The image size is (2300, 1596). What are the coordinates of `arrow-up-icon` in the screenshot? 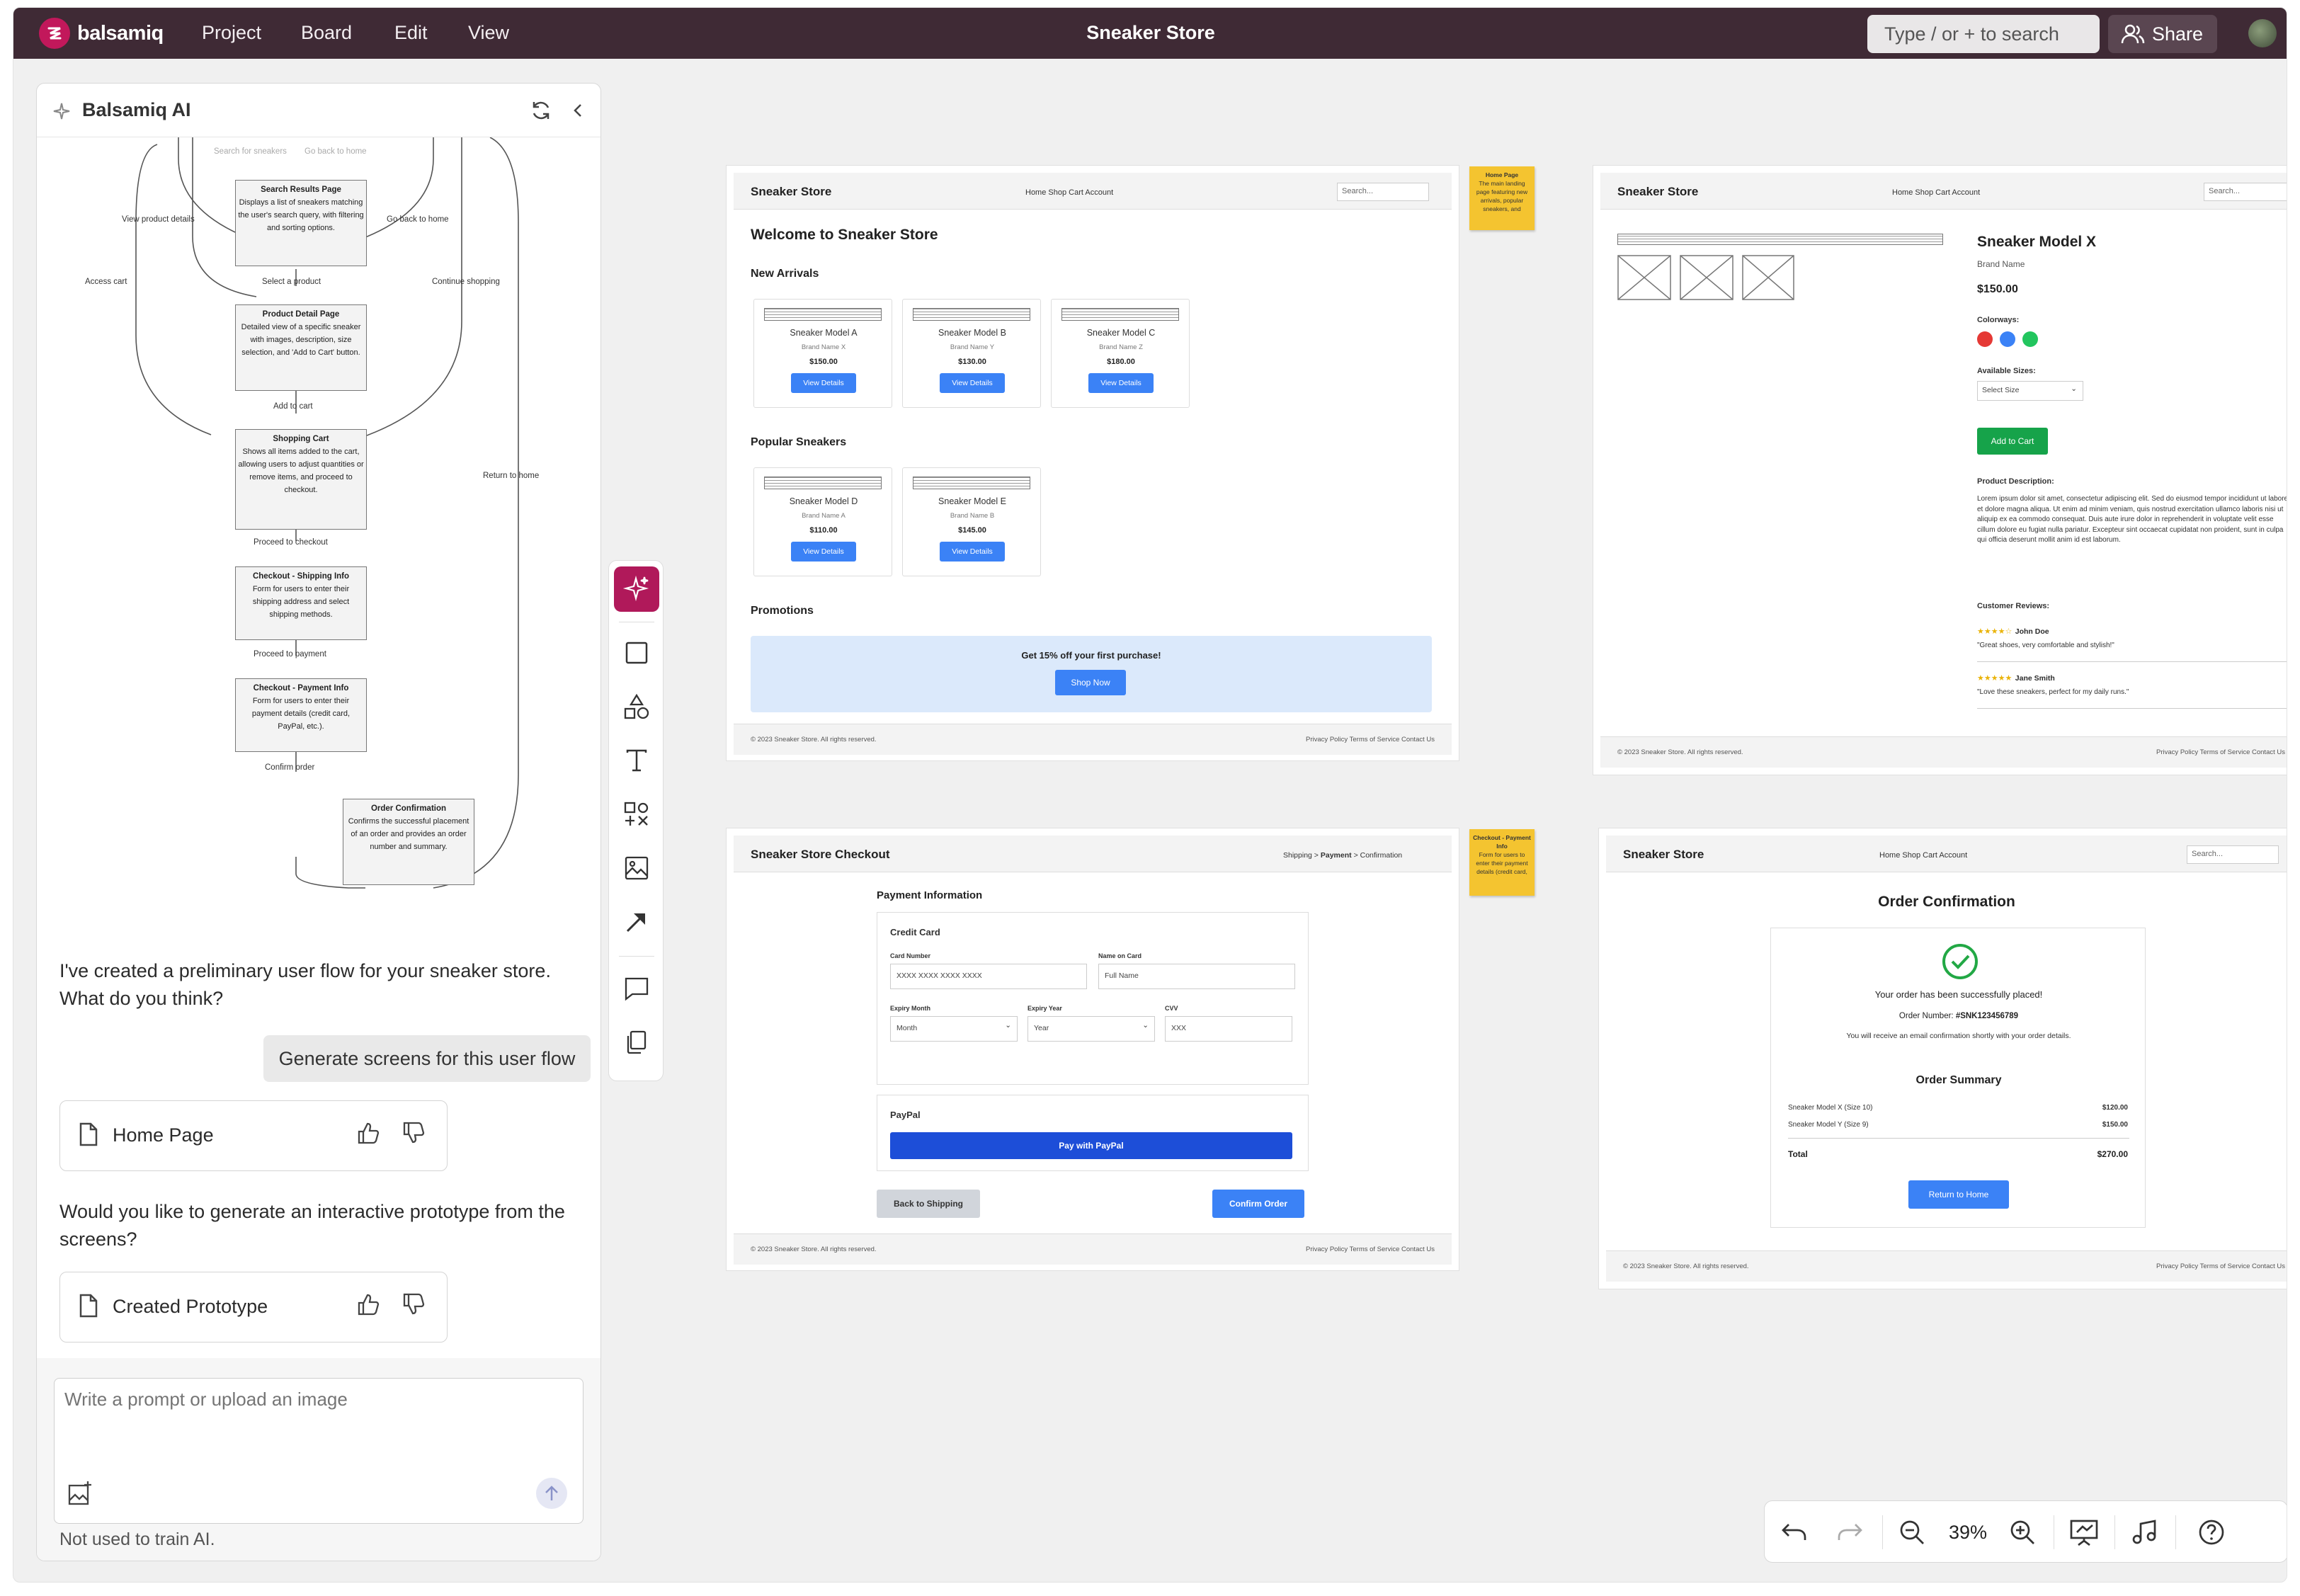 It's located at (551, 1493).